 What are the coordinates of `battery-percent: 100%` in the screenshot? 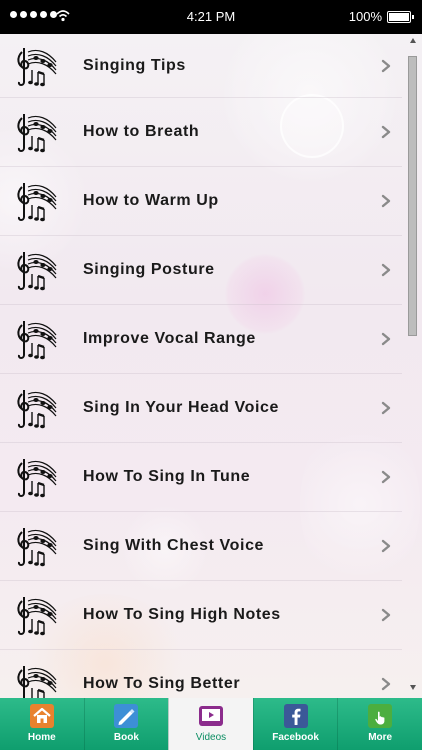 It's located at (365, 16).